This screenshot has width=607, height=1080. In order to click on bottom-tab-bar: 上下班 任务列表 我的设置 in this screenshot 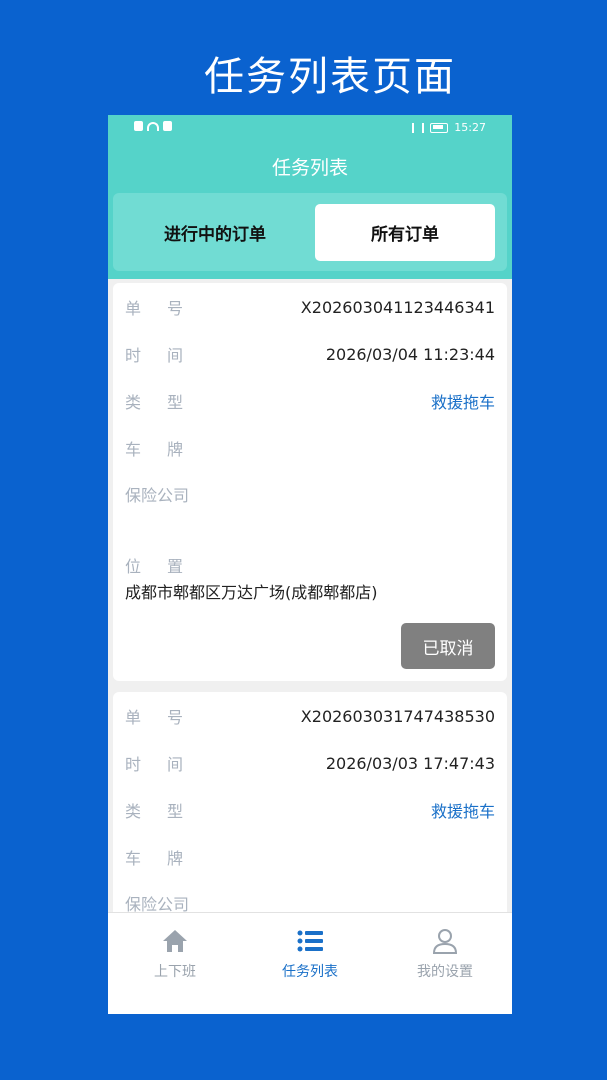, I will do `click(310, 963)`.